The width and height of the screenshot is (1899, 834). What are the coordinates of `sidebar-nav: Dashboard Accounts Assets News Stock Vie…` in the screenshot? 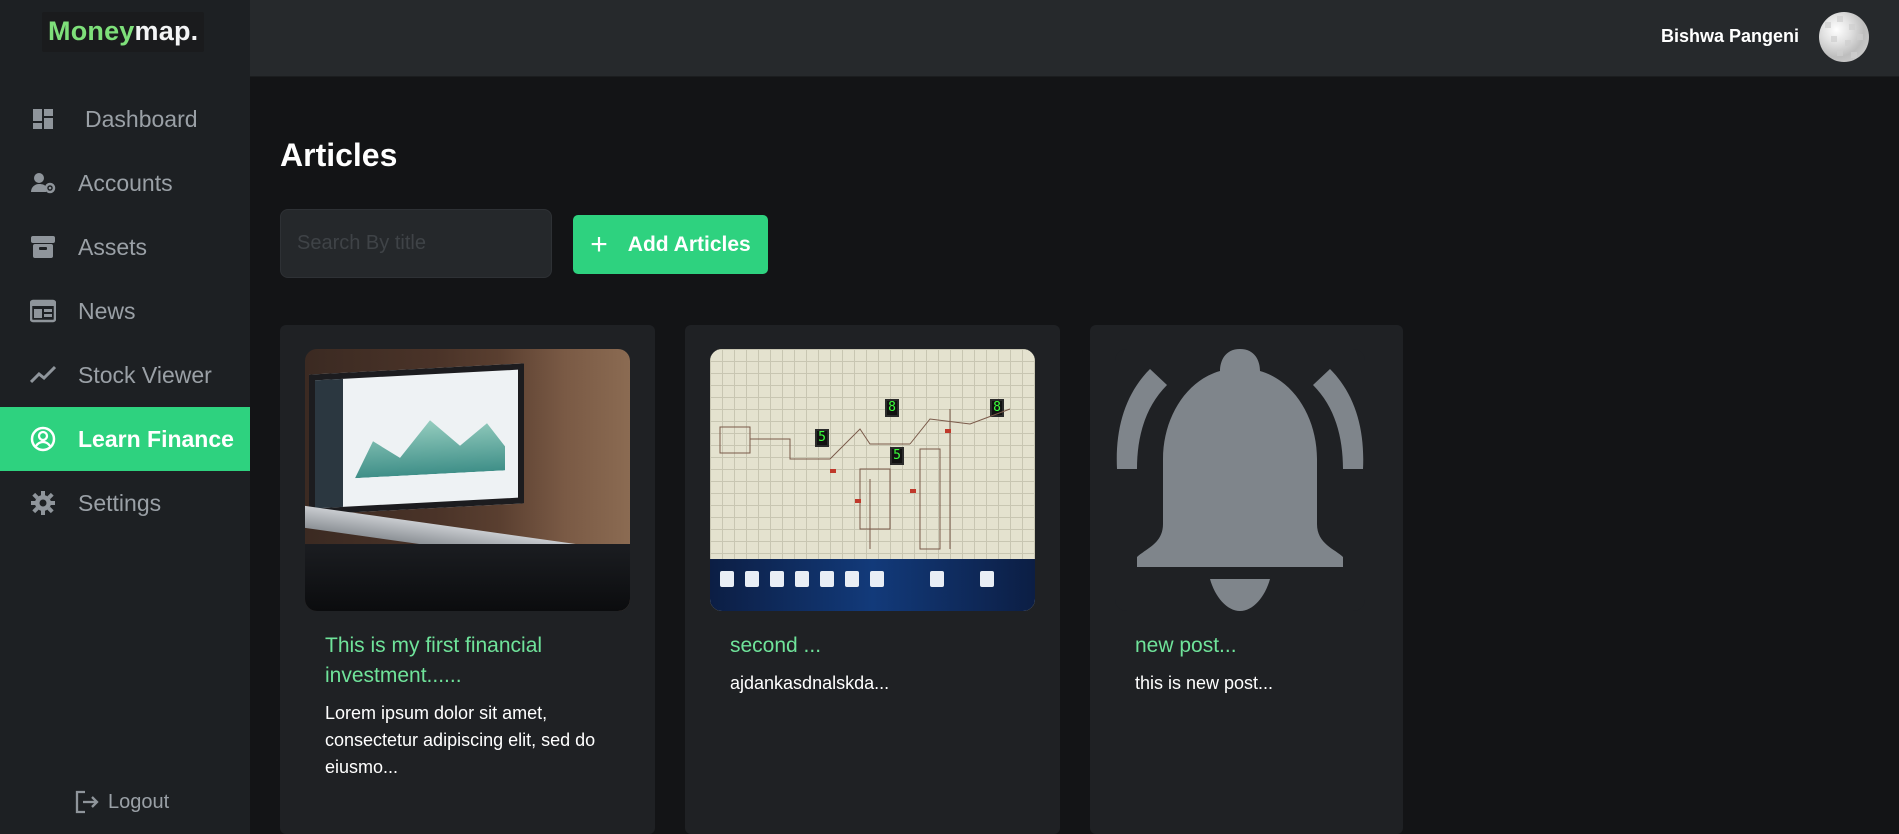 It's located at (125, 311).